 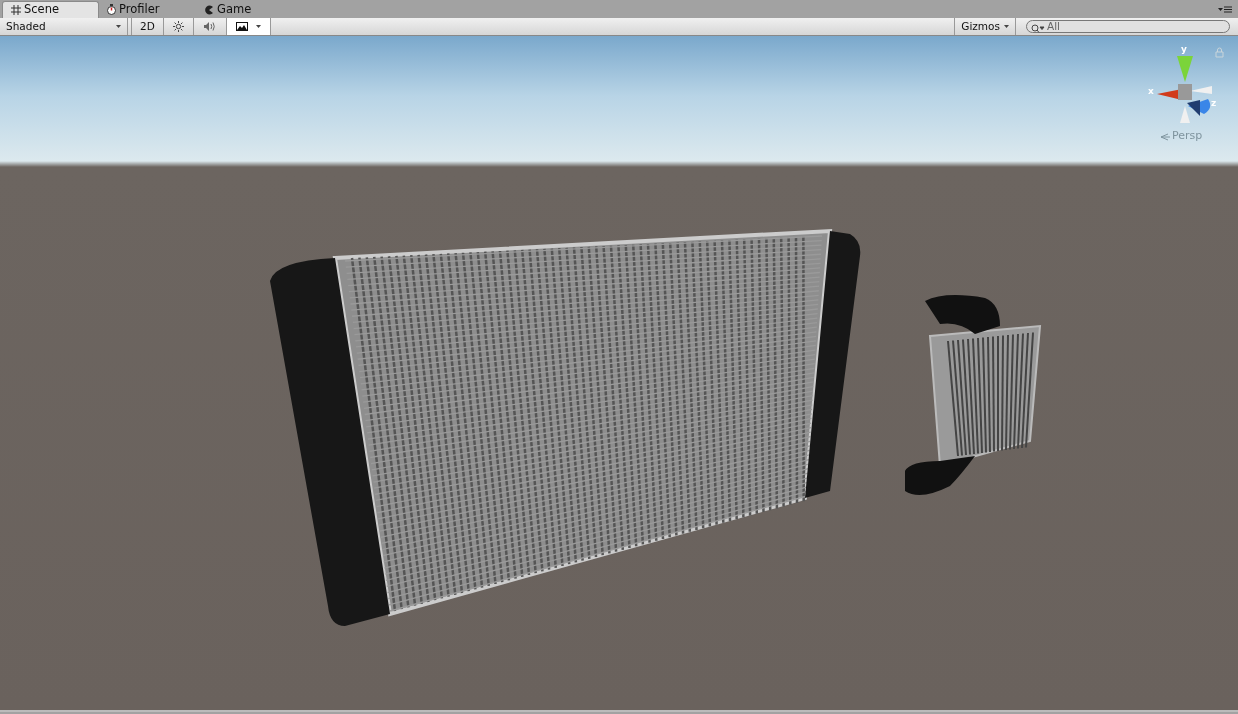 I want to click on speaker-icon, so click(x=209, y=26).